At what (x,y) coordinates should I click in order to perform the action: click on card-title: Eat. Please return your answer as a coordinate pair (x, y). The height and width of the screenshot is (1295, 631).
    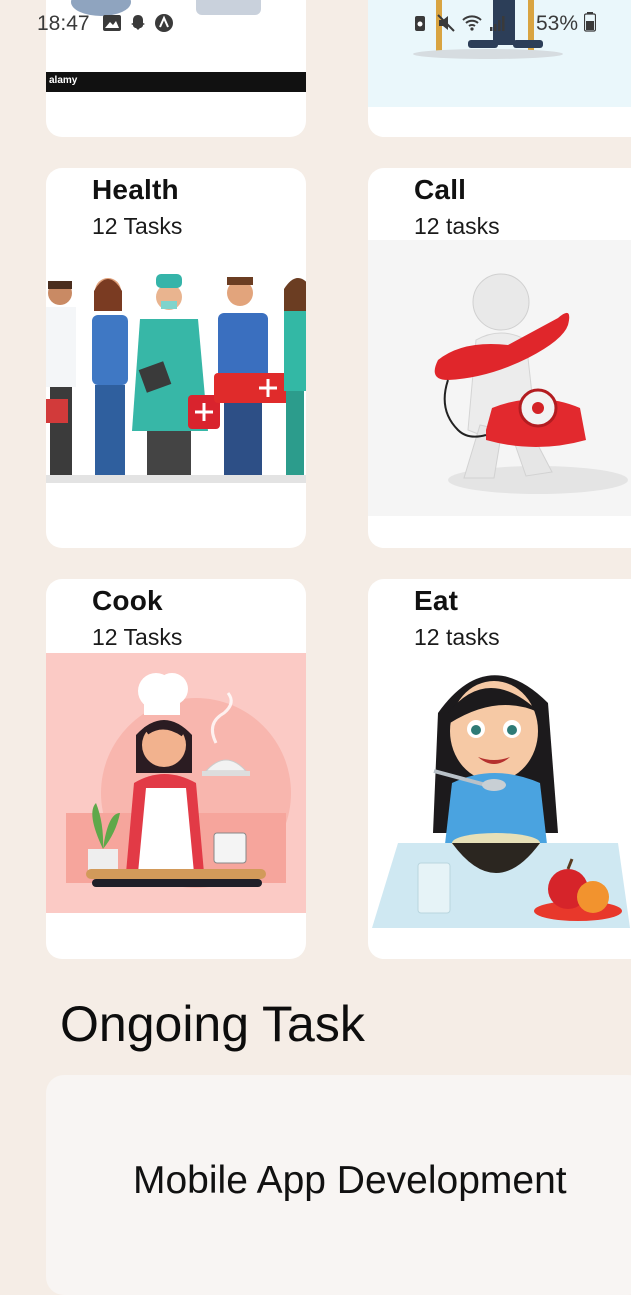
    Looking at the image, I should click on (436, 600).